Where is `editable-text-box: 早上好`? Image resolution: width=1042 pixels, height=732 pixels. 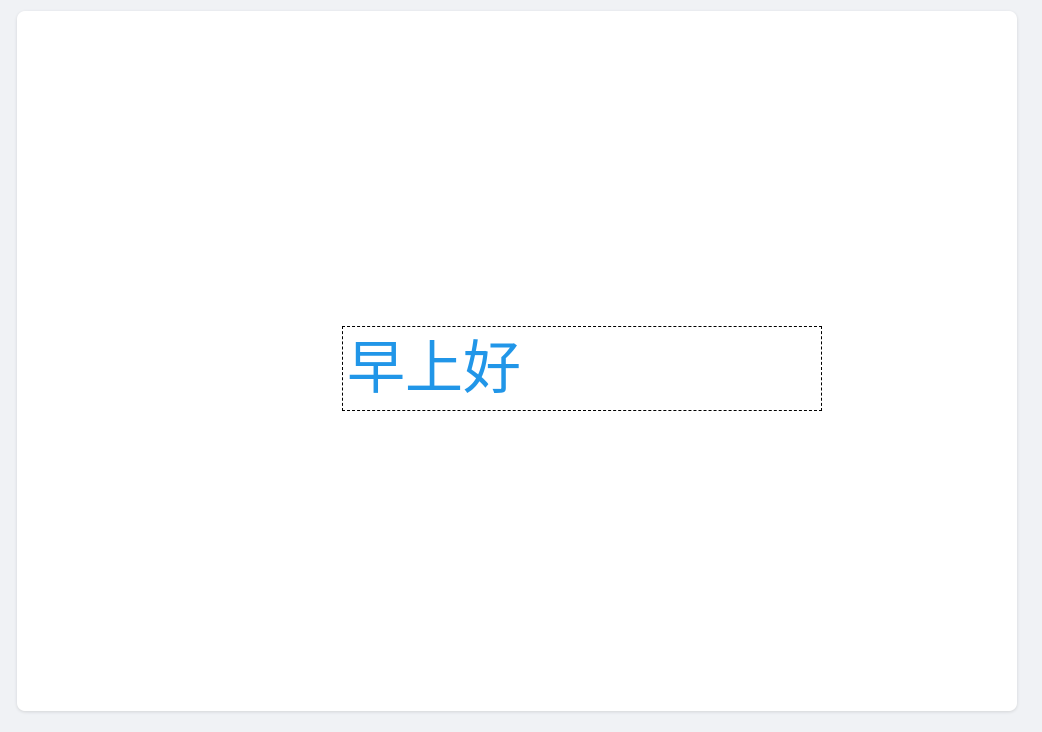 editable-text-box: 早上好 is located at coordinates (582, 368).